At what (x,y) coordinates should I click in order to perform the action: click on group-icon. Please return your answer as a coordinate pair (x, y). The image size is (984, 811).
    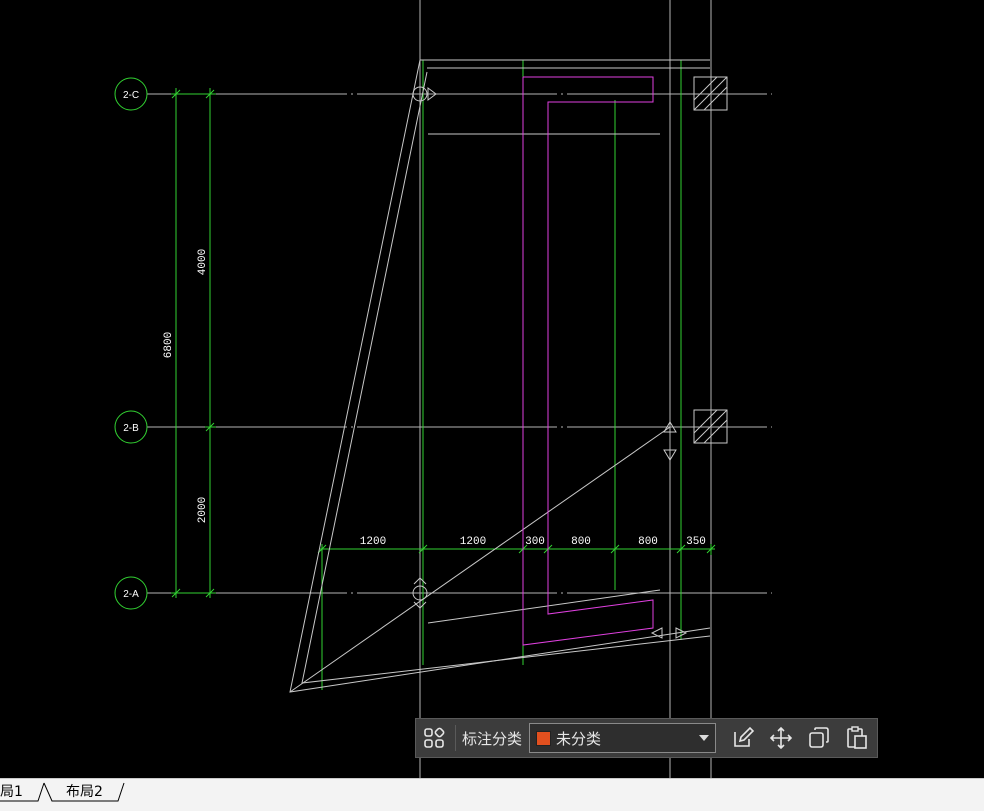
    Looking at the image, I should click on (434, 738).